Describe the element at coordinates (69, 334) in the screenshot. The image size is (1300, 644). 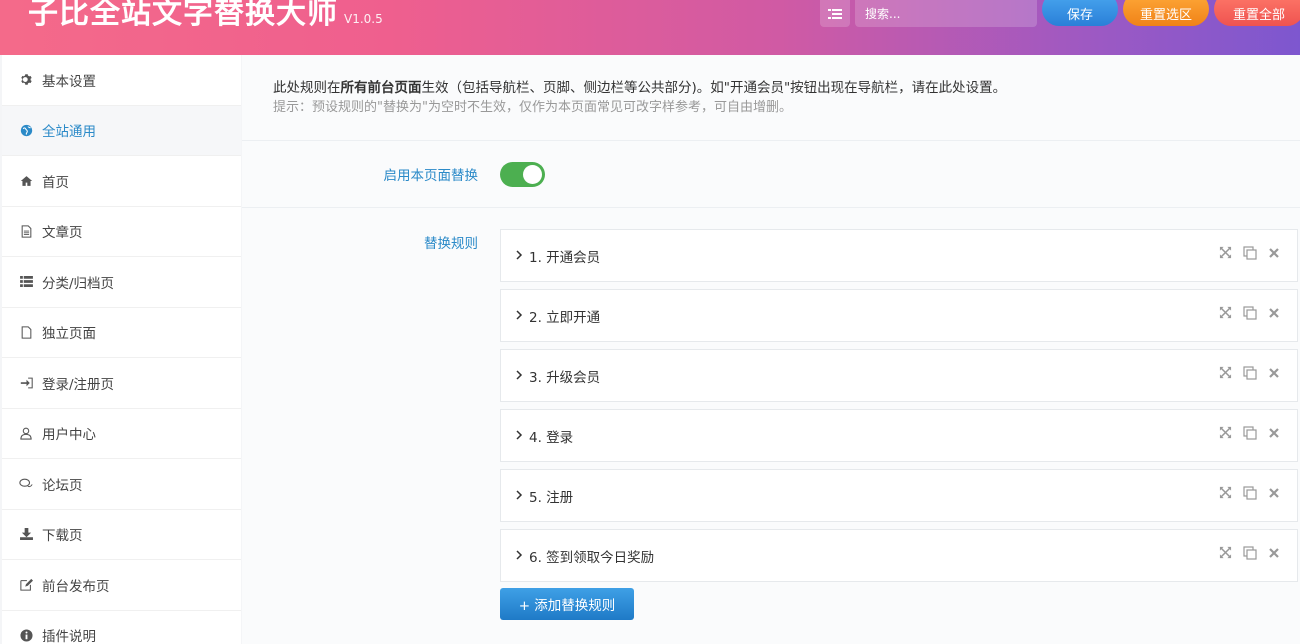
I see `sidebar-item-label: 独立页面` at that location.